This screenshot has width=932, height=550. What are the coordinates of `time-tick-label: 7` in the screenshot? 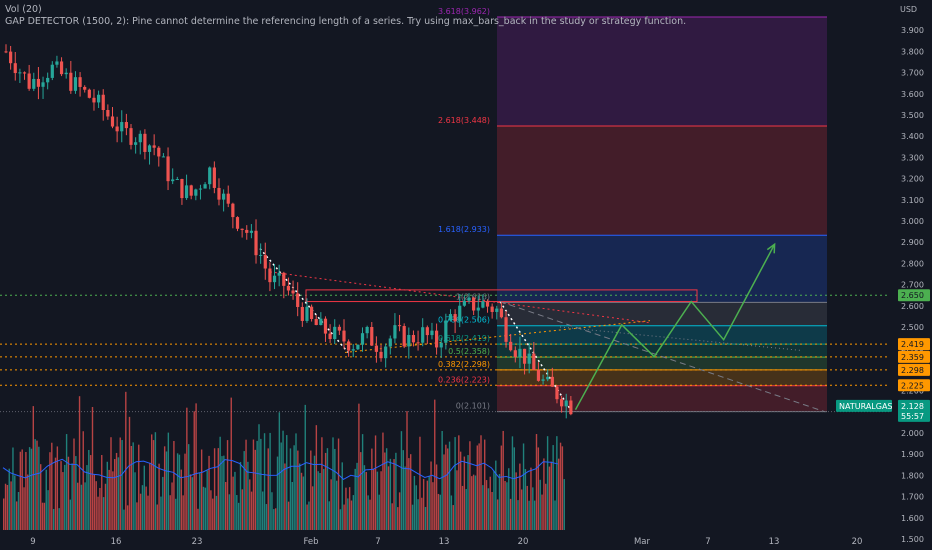 It's located at (707, 542).